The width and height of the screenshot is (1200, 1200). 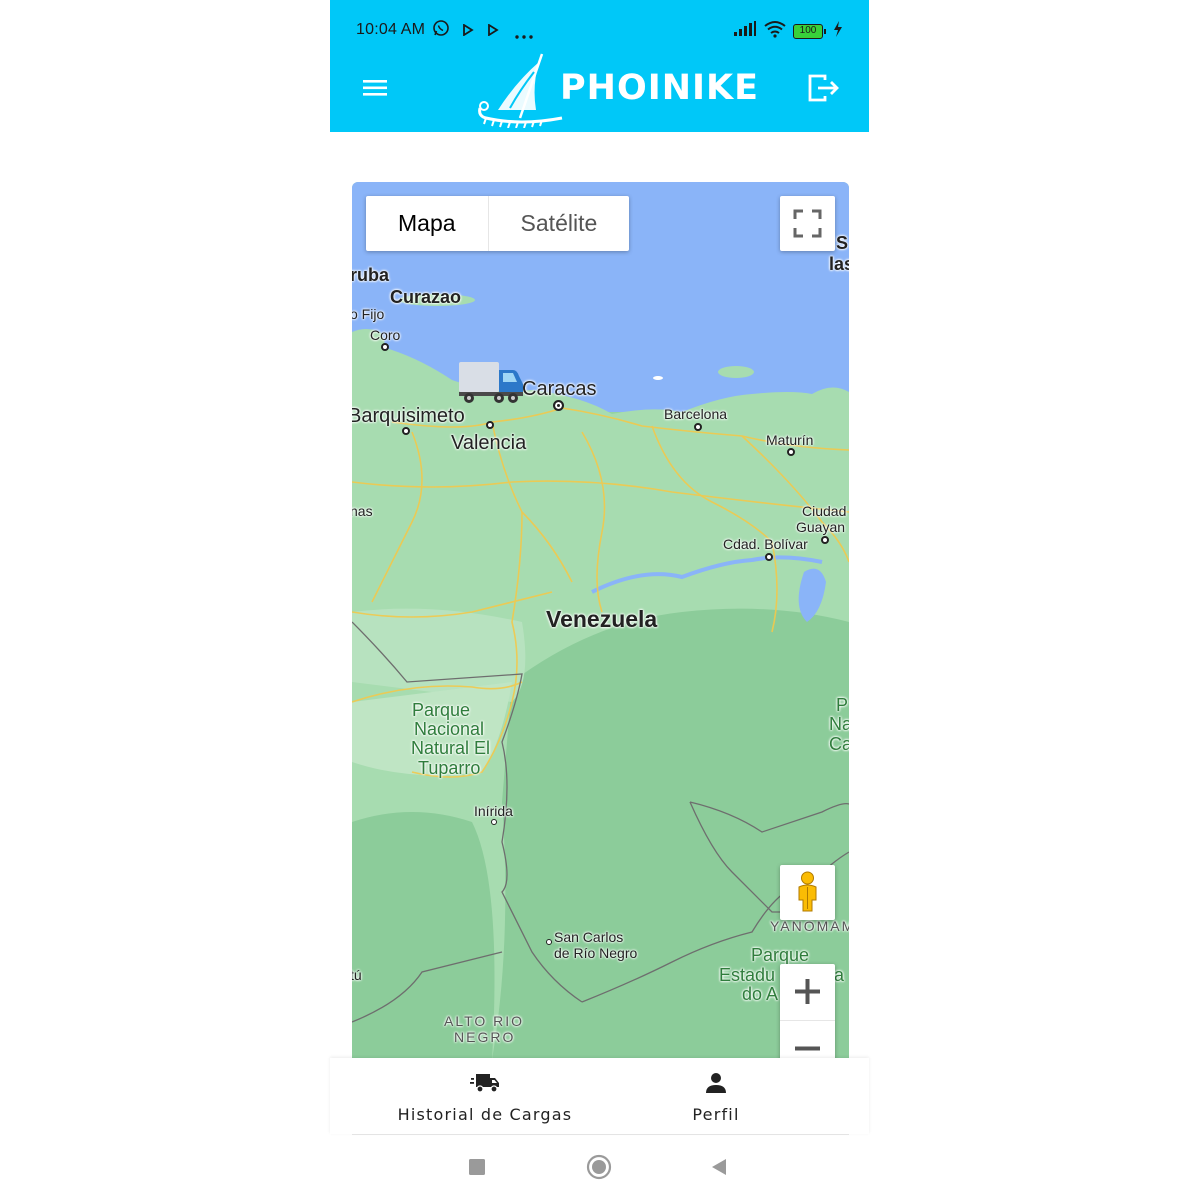 I want to click on map-label-coro: Coro, so click(x=385, y=335).